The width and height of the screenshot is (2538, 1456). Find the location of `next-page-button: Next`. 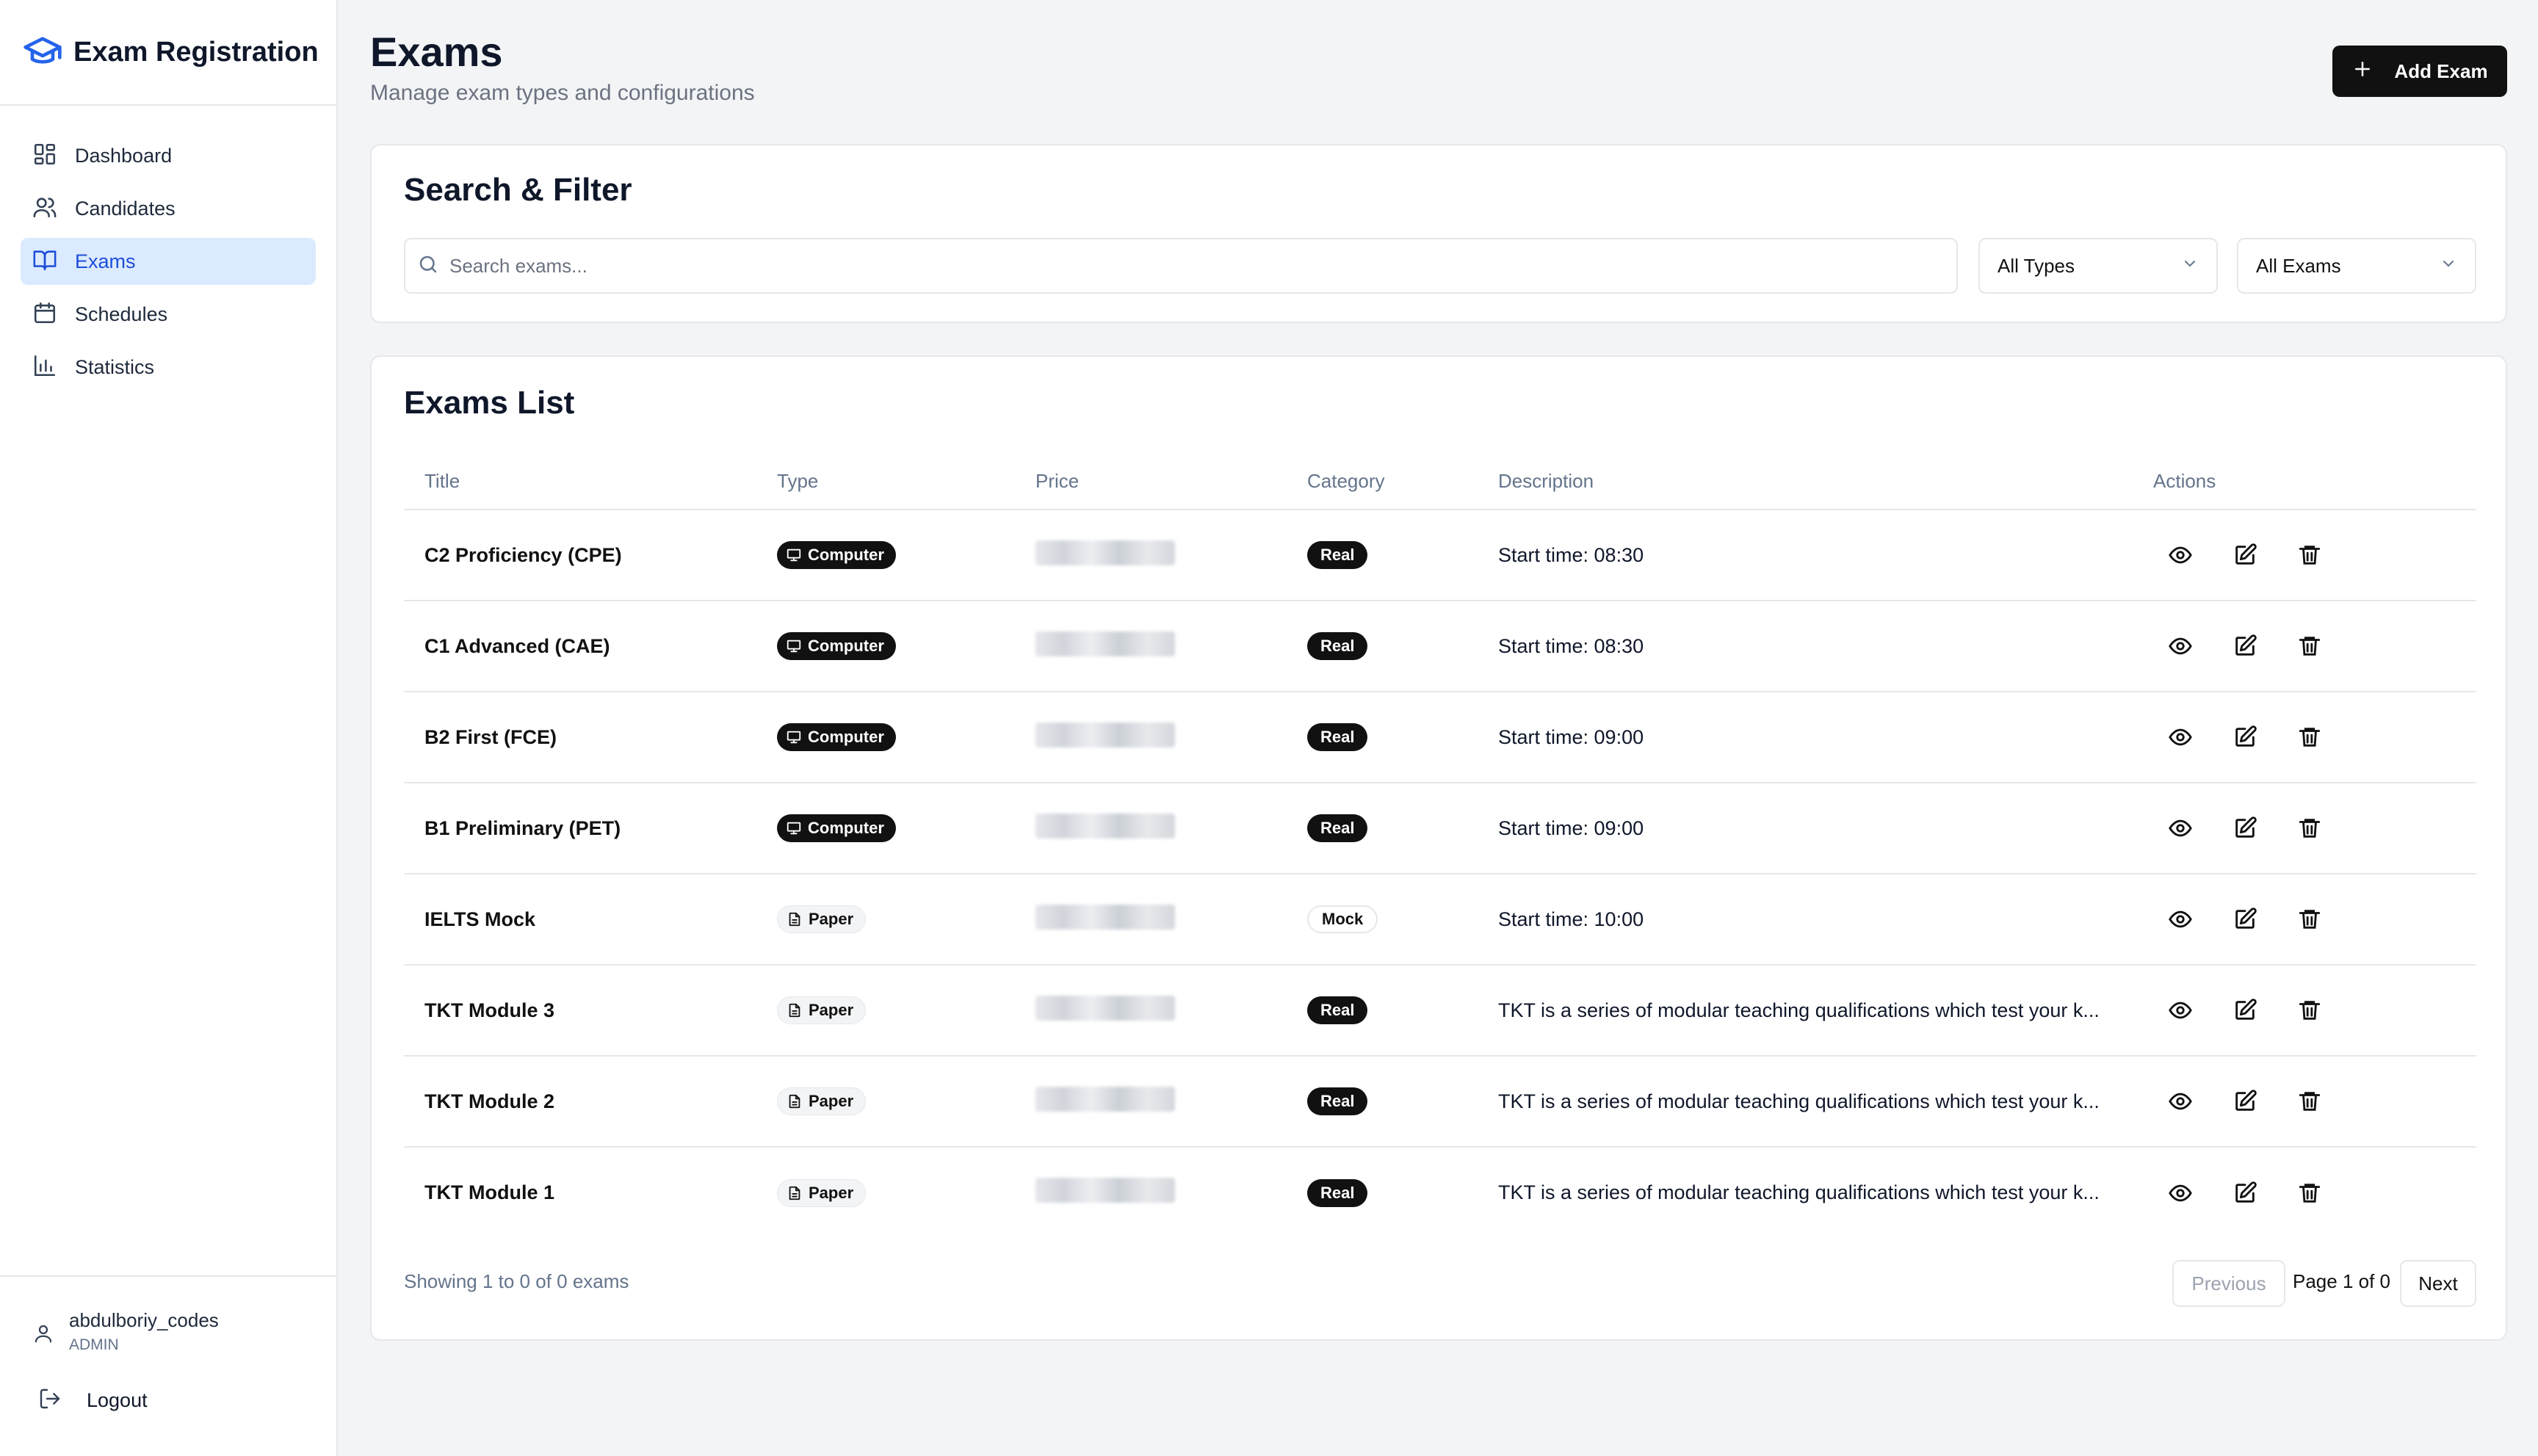

next-page-button: Next is located at coordinates (2438, 1283).